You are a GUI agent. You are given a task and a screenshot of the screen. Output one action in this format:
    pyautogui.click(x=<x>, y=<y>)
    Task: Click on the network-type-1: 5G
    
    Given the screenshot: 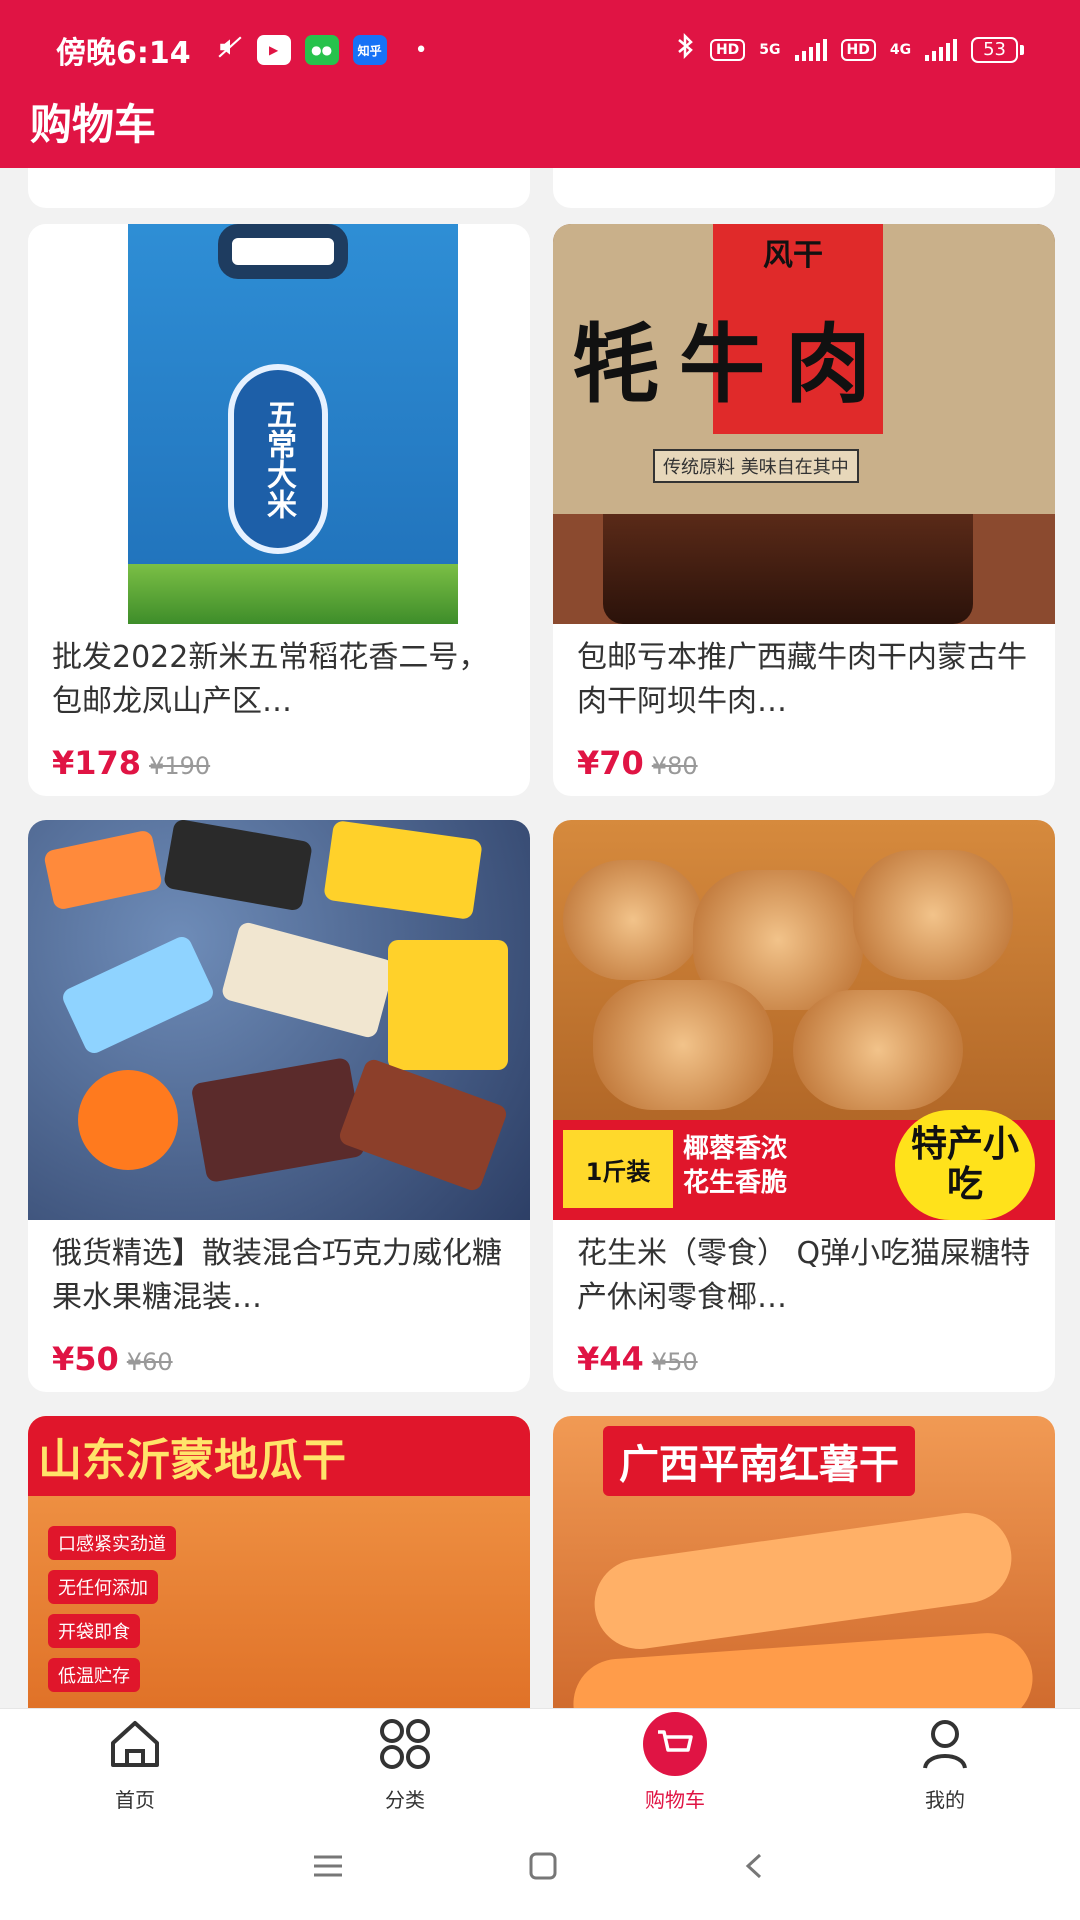 What is the action you would take?
    pyautogui.click(x=770, y=50)
    